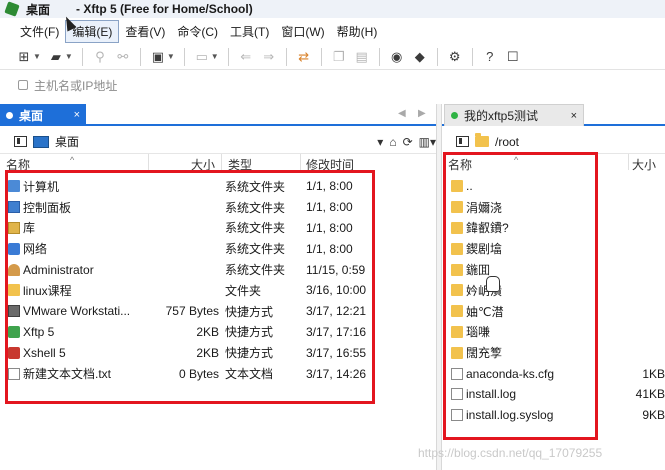 Image resolution: width=665 pixels, height=470 pixels. I want to click on list-item: install.log.syslog 9KB, so click(557, 415).